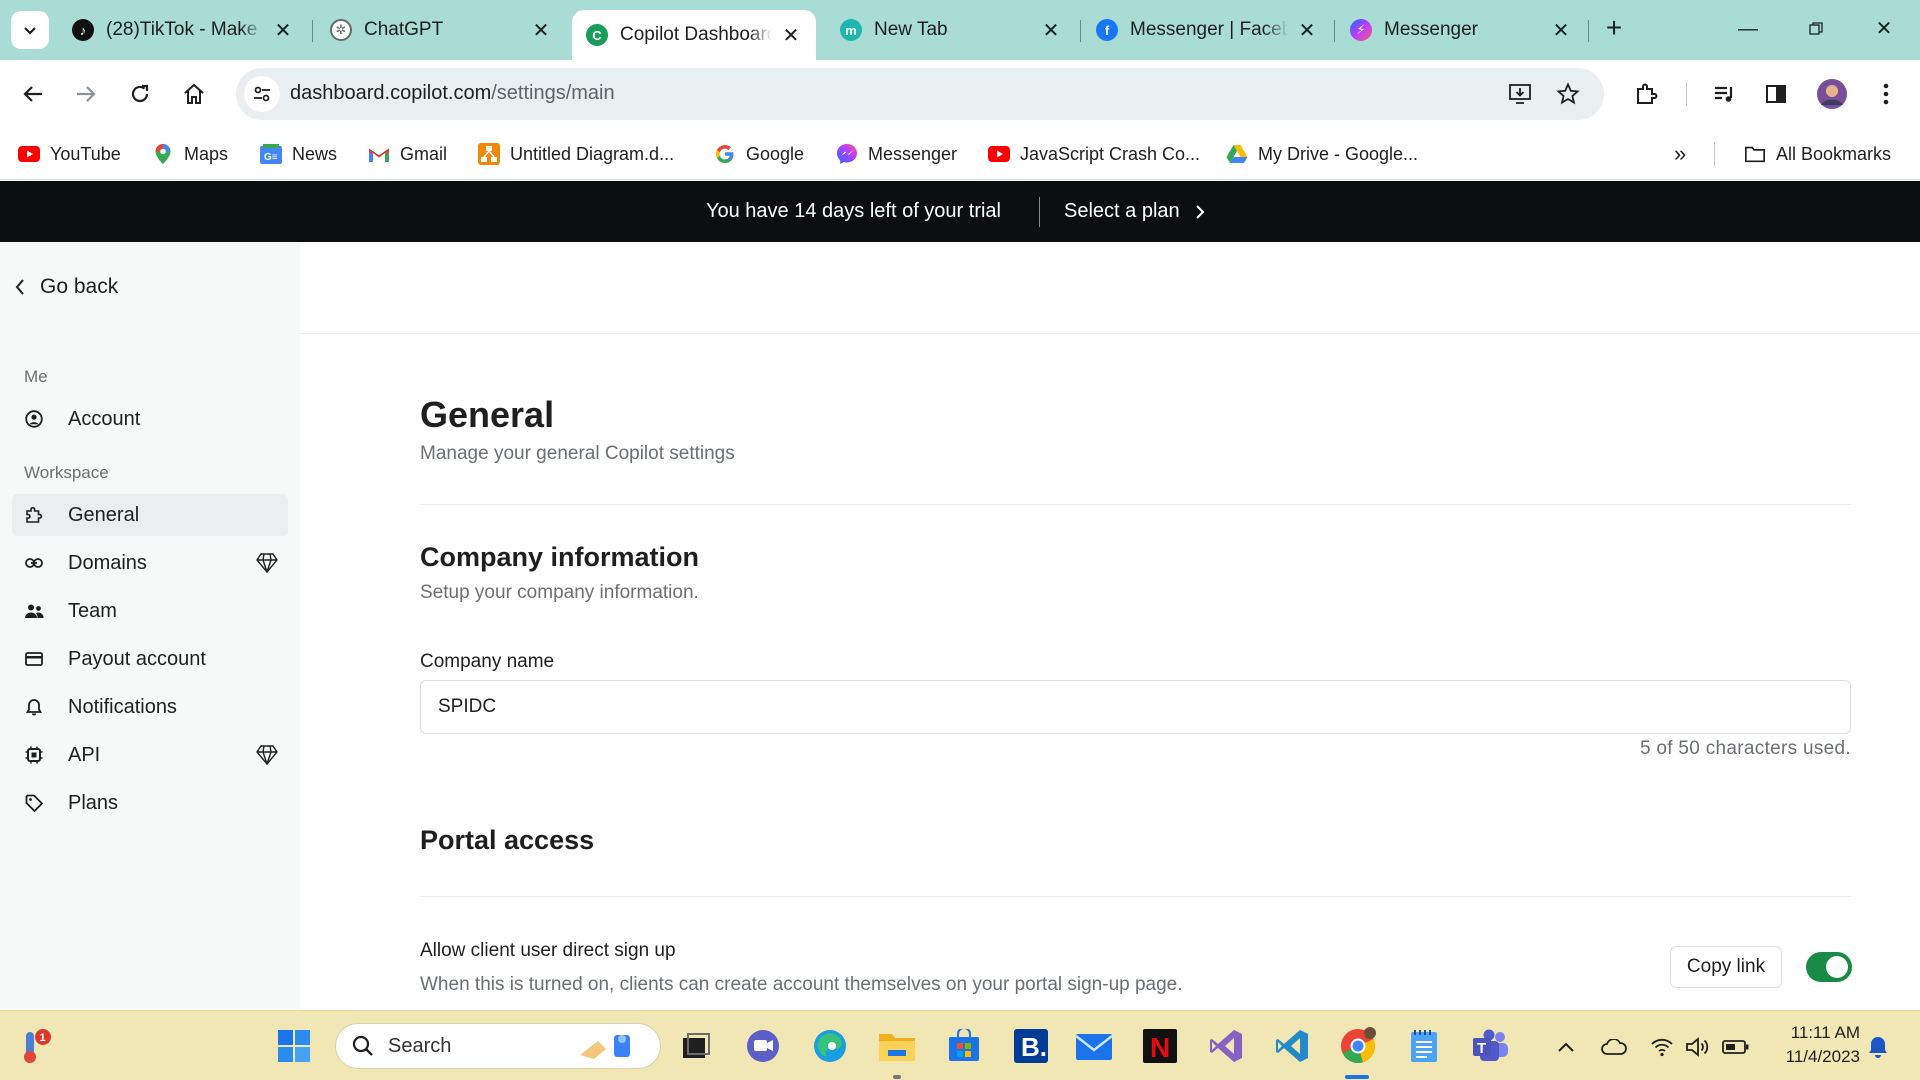 The image size is (1920, 1080). I want to click on sidebar-item-general: General, so click(150, 515).